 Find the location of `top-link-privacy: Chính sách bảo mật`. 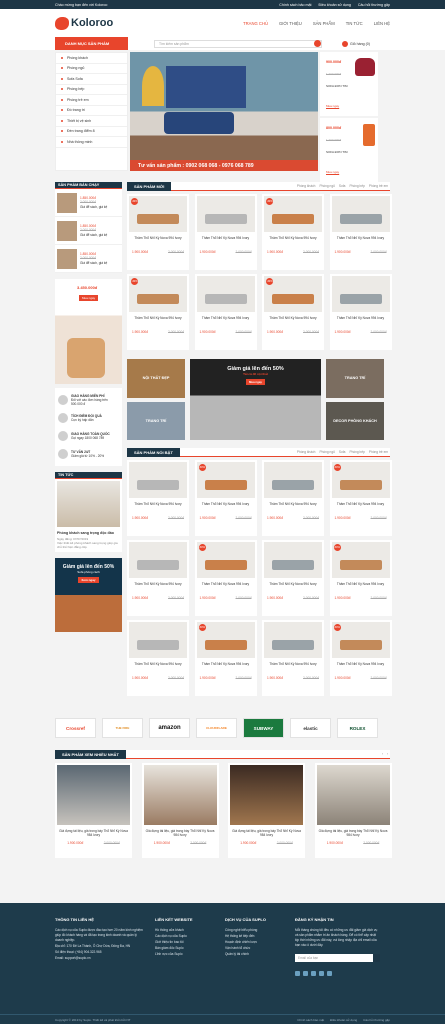

top-link-privacy: Chính sách bảo mật is located at coordinates (295, 5).